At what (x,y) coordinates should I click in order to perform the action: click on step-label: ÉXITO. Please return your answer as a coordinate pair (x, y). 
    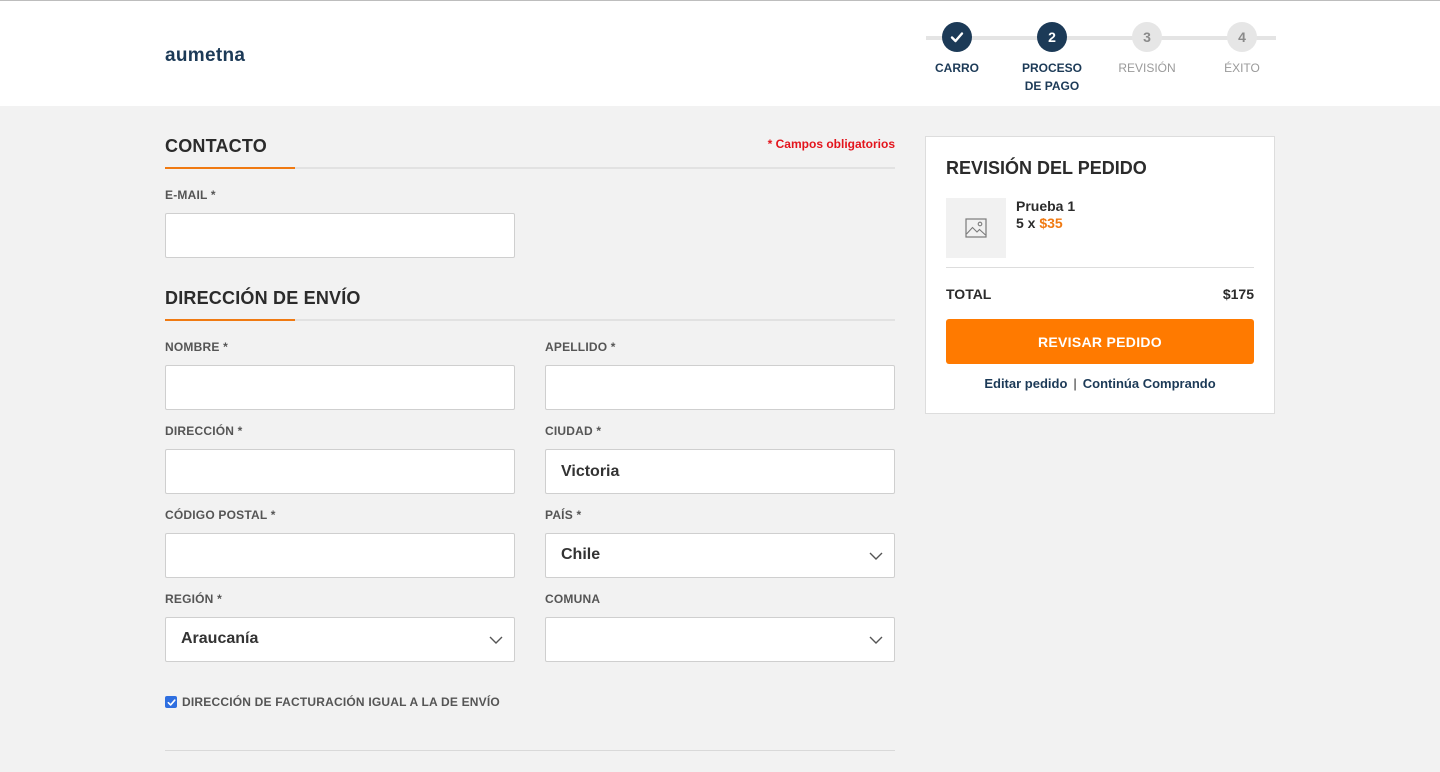
    Looking at the image, I should click on (1242, 68).